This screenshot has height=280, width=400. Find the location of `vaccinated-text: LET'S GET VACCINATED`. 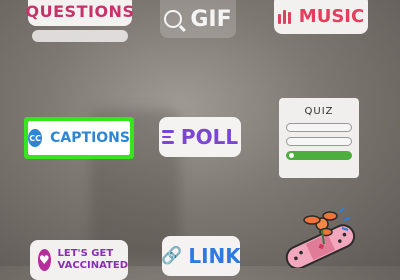

vaccinated-text: LET'S GET VACCINATED is located at coordinates (93, 260).